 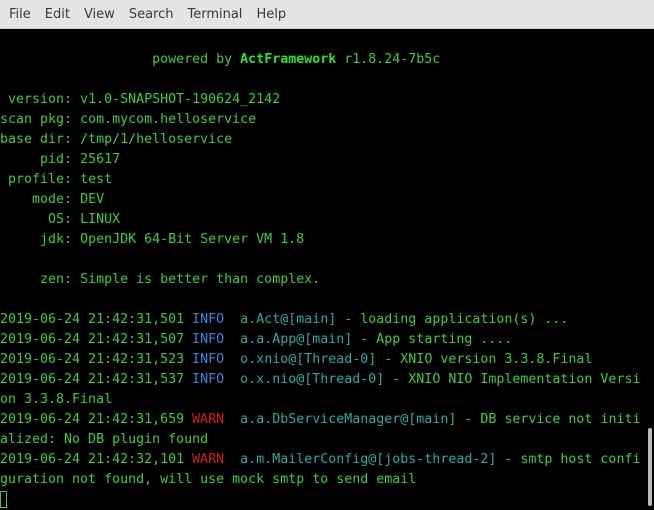 What do you see at coordinates (96, 379) in the screenshot?
I see `log-timestamp: 2019-06-24 21:42:31,537` at bounding box center [96, 379].